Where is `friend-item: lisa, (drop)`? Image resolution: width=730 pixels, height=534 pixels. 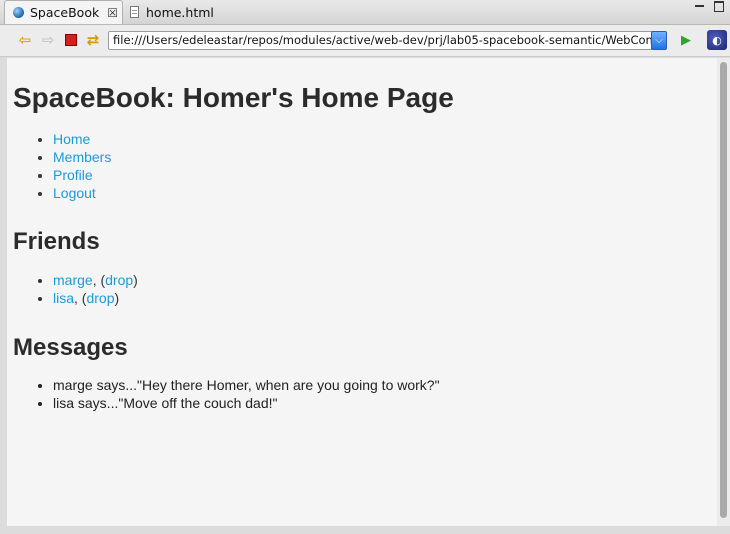
friend-item: lisa, (drop) is located at coordinates (95, 298).